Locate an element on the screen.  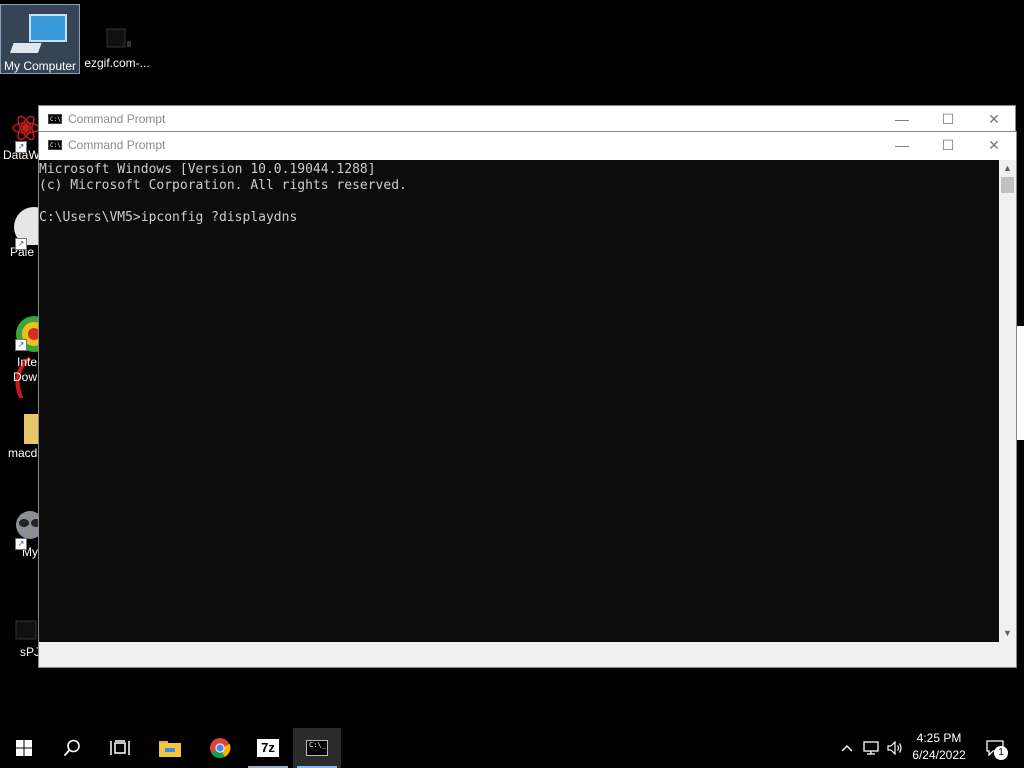
task-view-icon is located at coordinates (120, 747).